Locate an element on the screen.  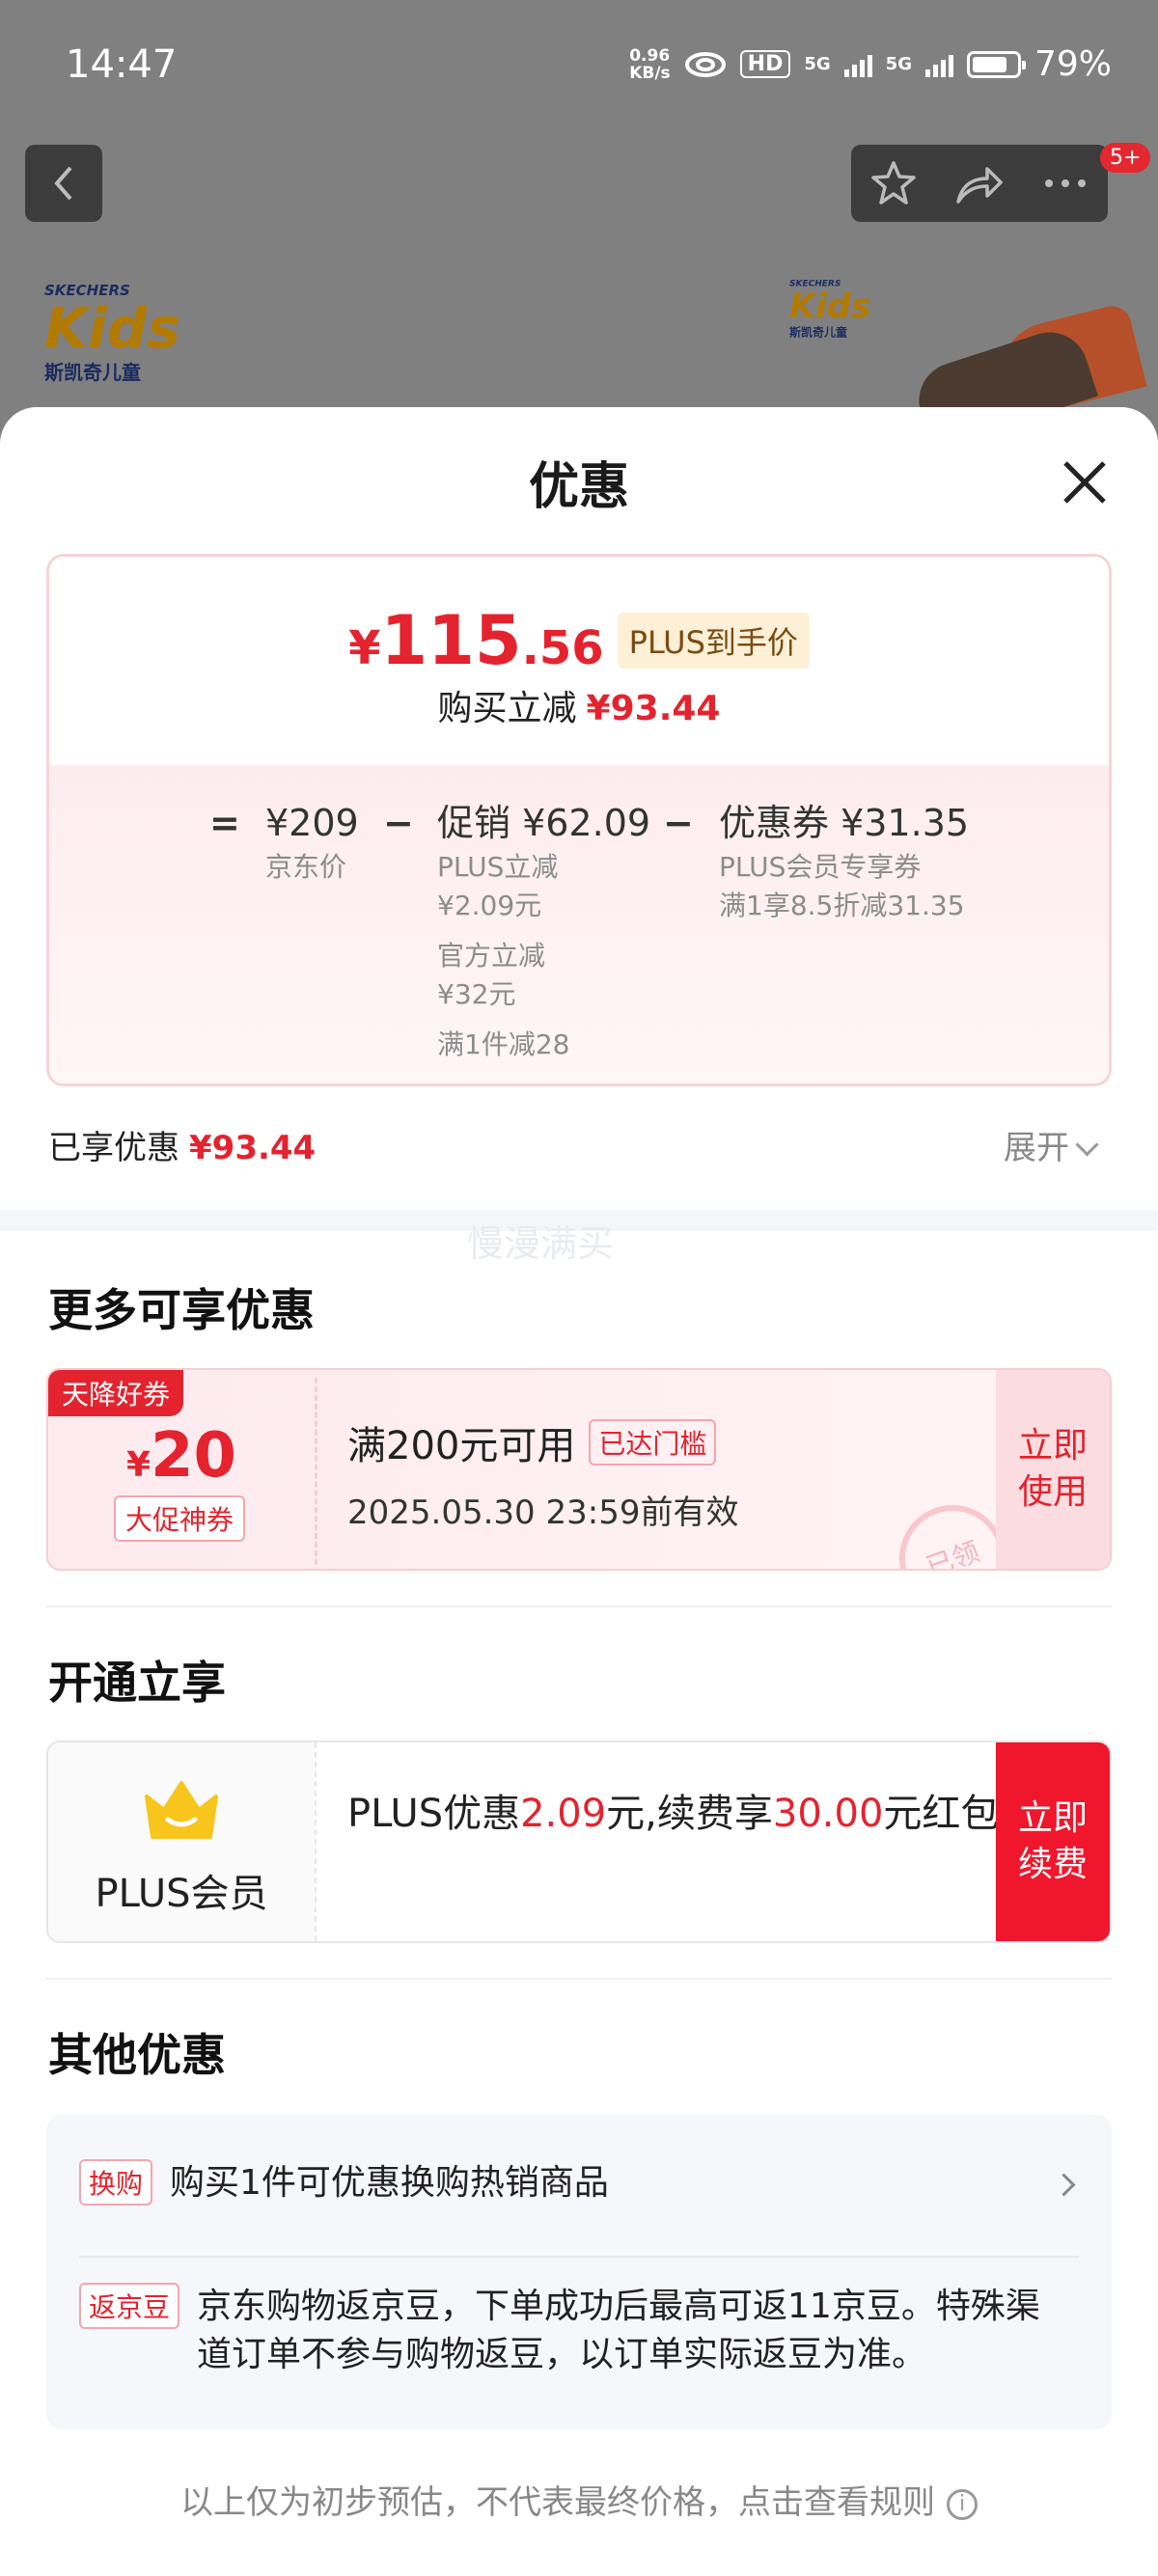
close-icon is located at coordinates (1085, 482).